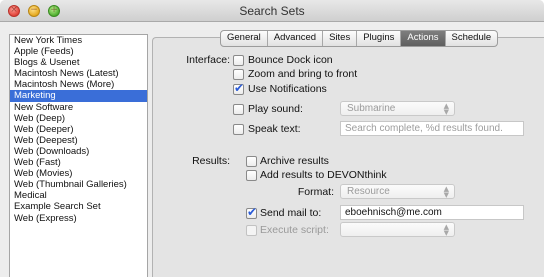 The height and width of the screenshot is (277, 544). Describe the element at coordinates (323, 175) in the screenshot. I see `add-to-devonthink-label: Add results to DEVONthink` at that location.